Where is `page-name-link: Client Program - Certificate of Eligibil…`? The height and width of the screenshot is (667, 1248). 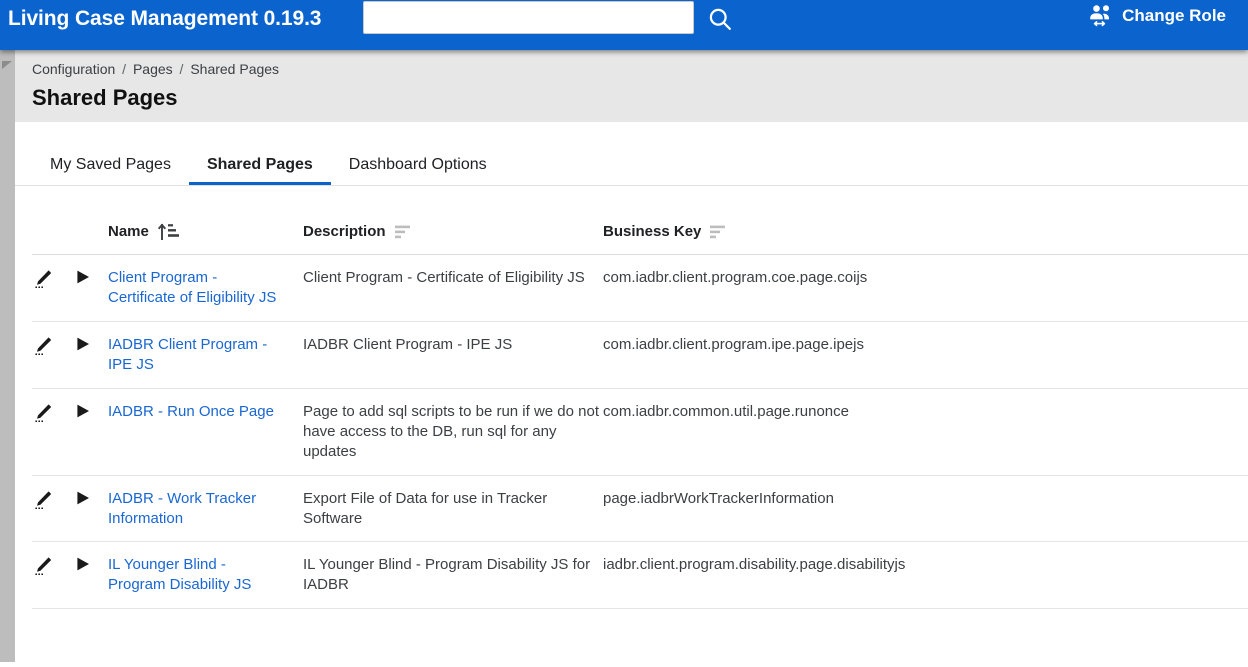 page-name-link: Client Program - Certificate of Eligibil… is located at coordinates (205, 288).